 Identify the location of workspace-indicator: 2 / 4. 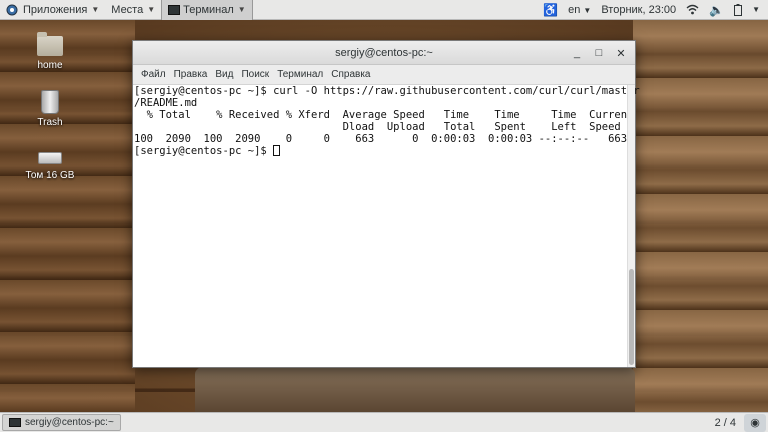
(725, 423).